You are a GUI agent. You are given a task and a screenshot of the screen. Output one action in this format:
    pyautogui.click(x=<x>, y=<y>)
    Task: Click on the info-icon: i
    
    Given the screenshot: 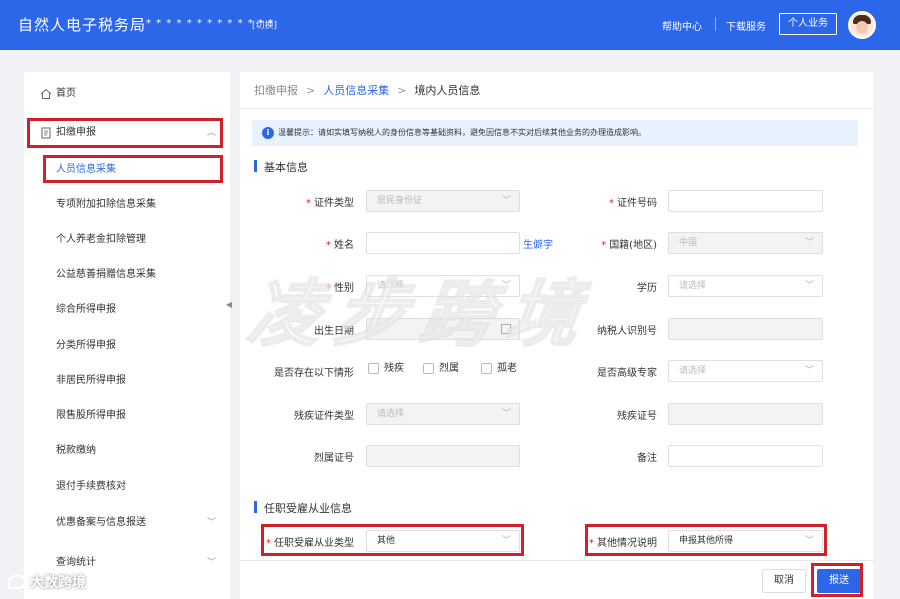 What is the action you would take?
    pyautogui.click(x=268, y=133)
    